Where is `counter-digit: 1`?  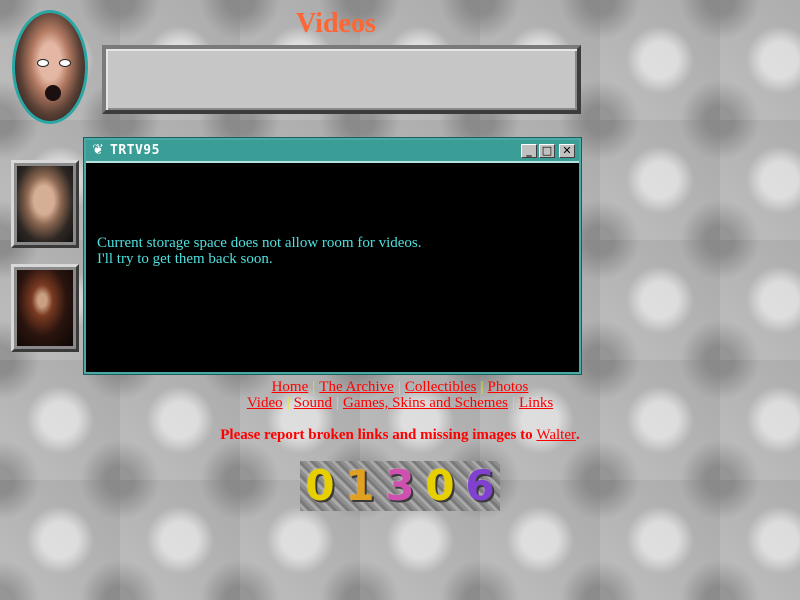 counter-digit: 1 is located at coordinates (360, 485).